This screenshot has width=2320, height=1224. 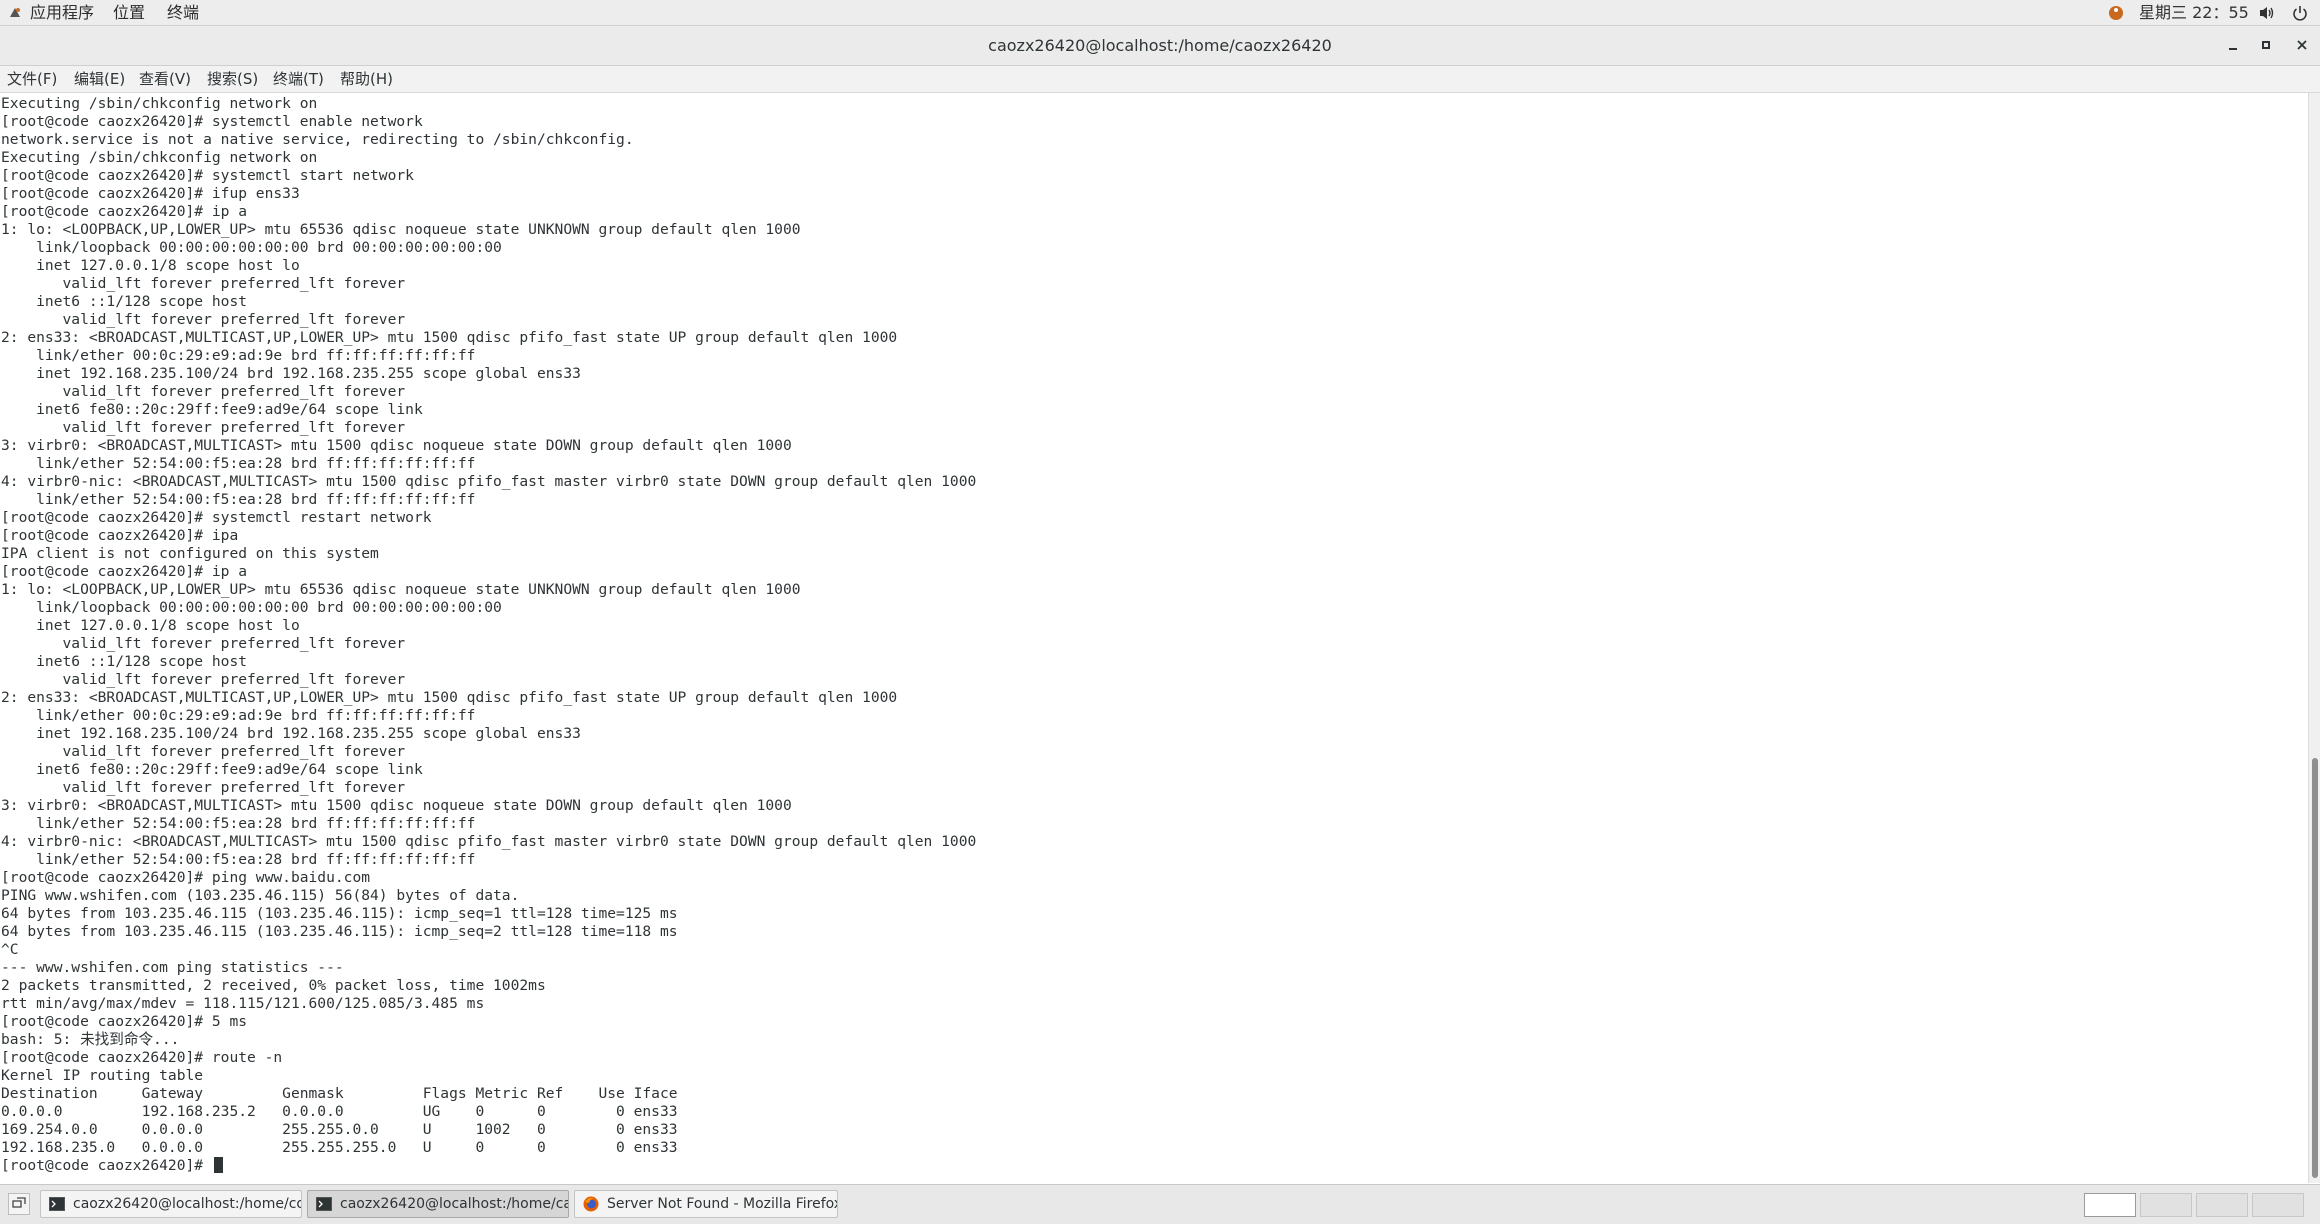 What do you see at coordinates (124, 211) in the screenshot?
I see `terminal-line: [root@code caozx26420]# ip a` at bounding box center [124, 211].